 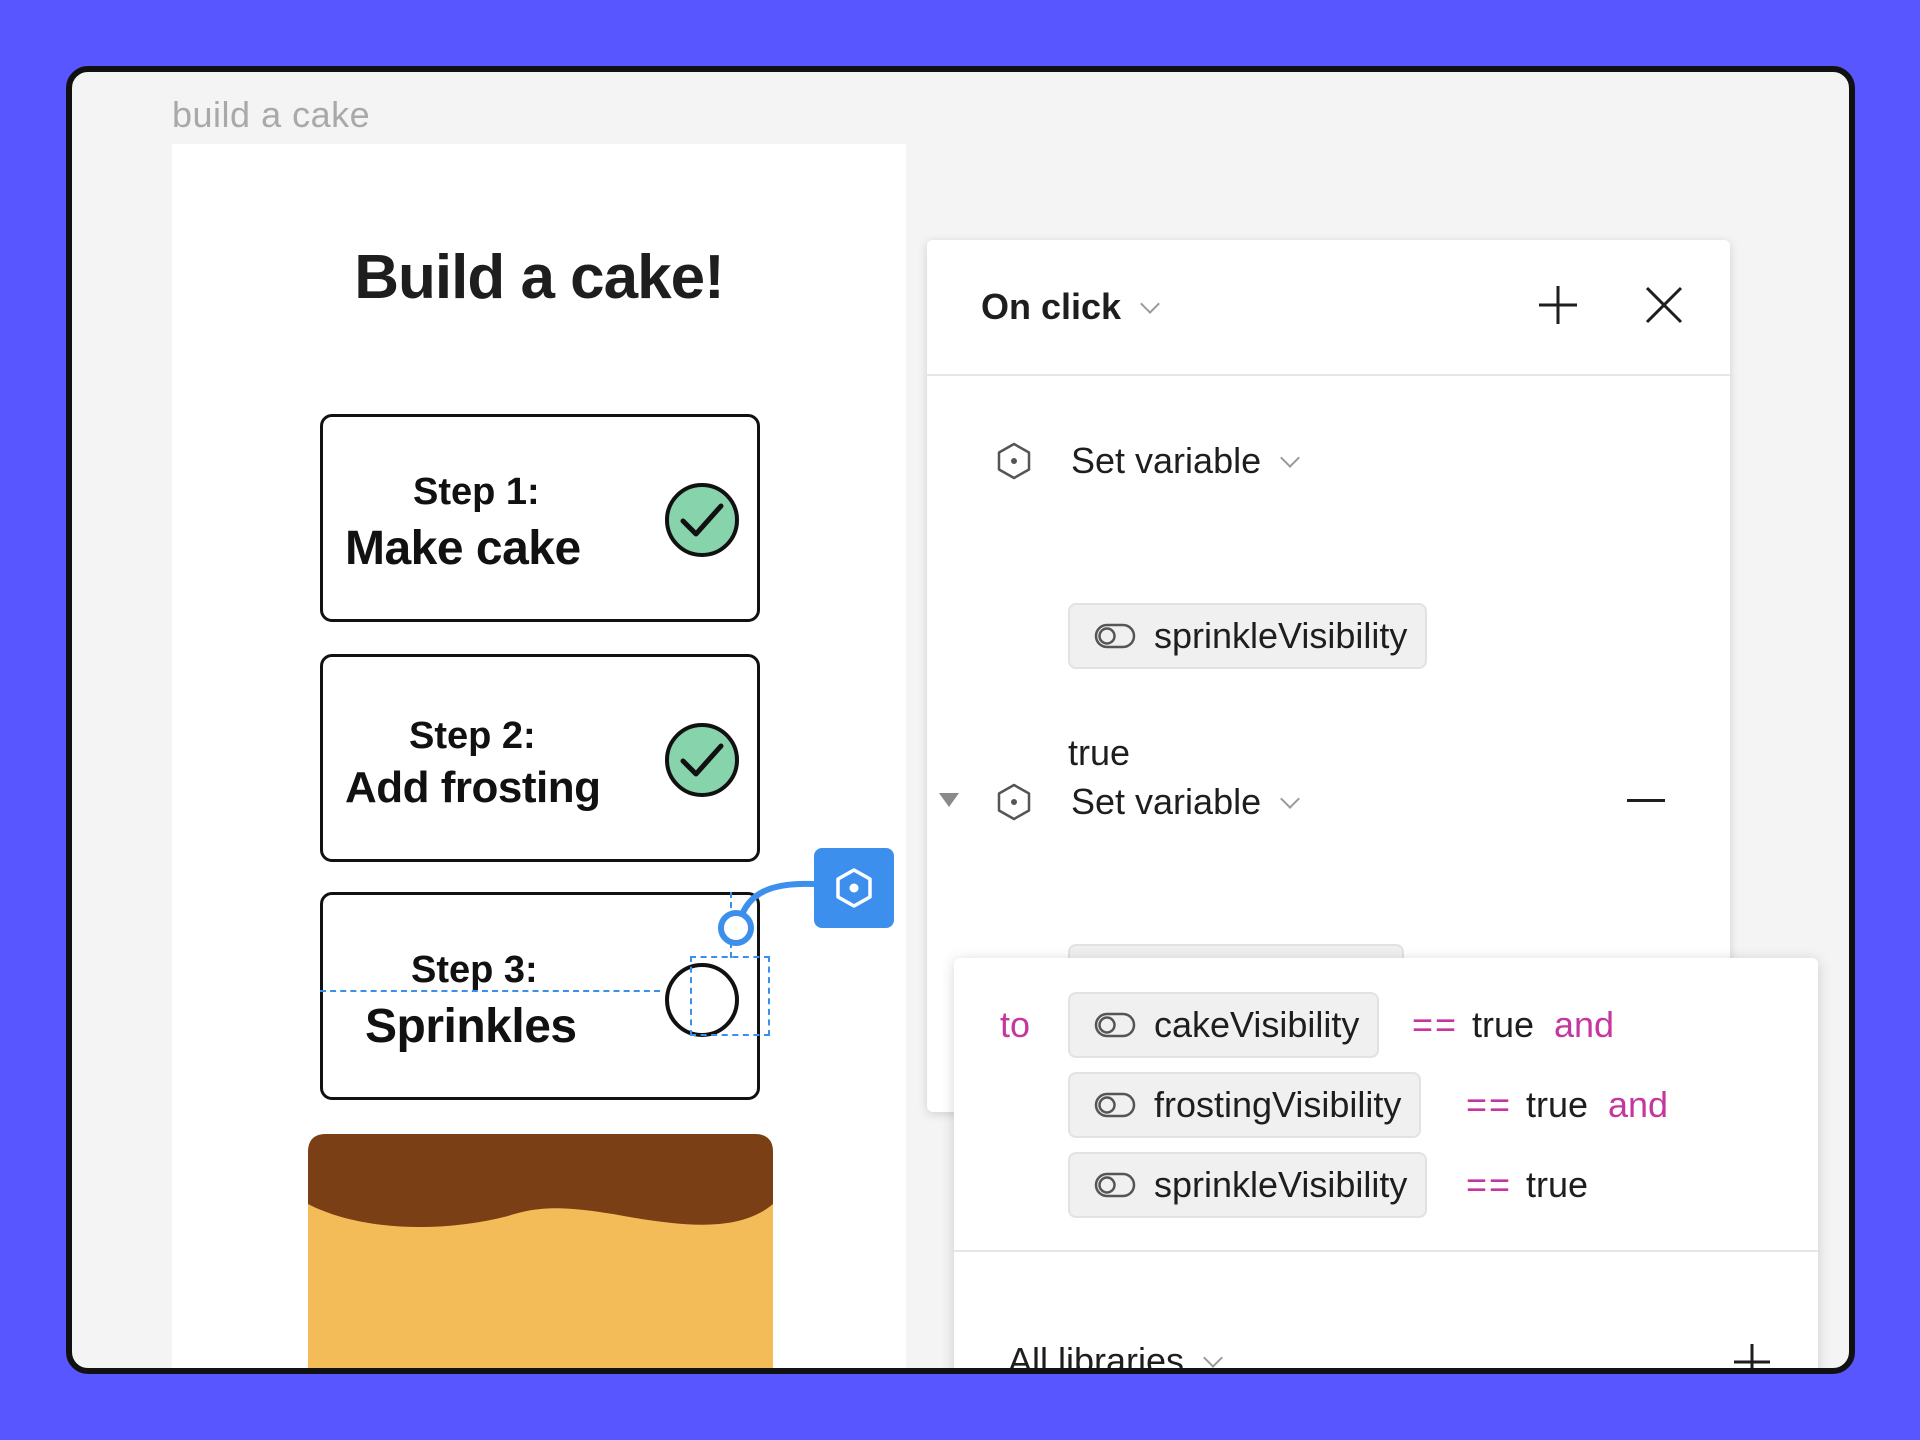 What do you see at coordinates (474, 970) in the screenshot?
I see `step-3-label: Step 3:` at bounding box center [474, 970].